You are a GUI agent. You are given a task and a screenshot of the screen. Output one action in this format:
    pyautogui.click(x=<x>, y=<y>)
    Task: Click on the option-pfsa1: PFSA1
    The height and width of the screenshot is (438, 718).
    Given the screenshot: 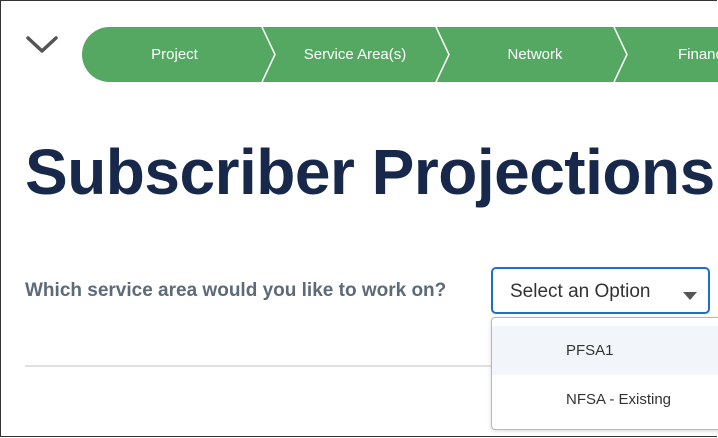 What is the action you would take?
    pyautogui.click(x=605, y=350)
    